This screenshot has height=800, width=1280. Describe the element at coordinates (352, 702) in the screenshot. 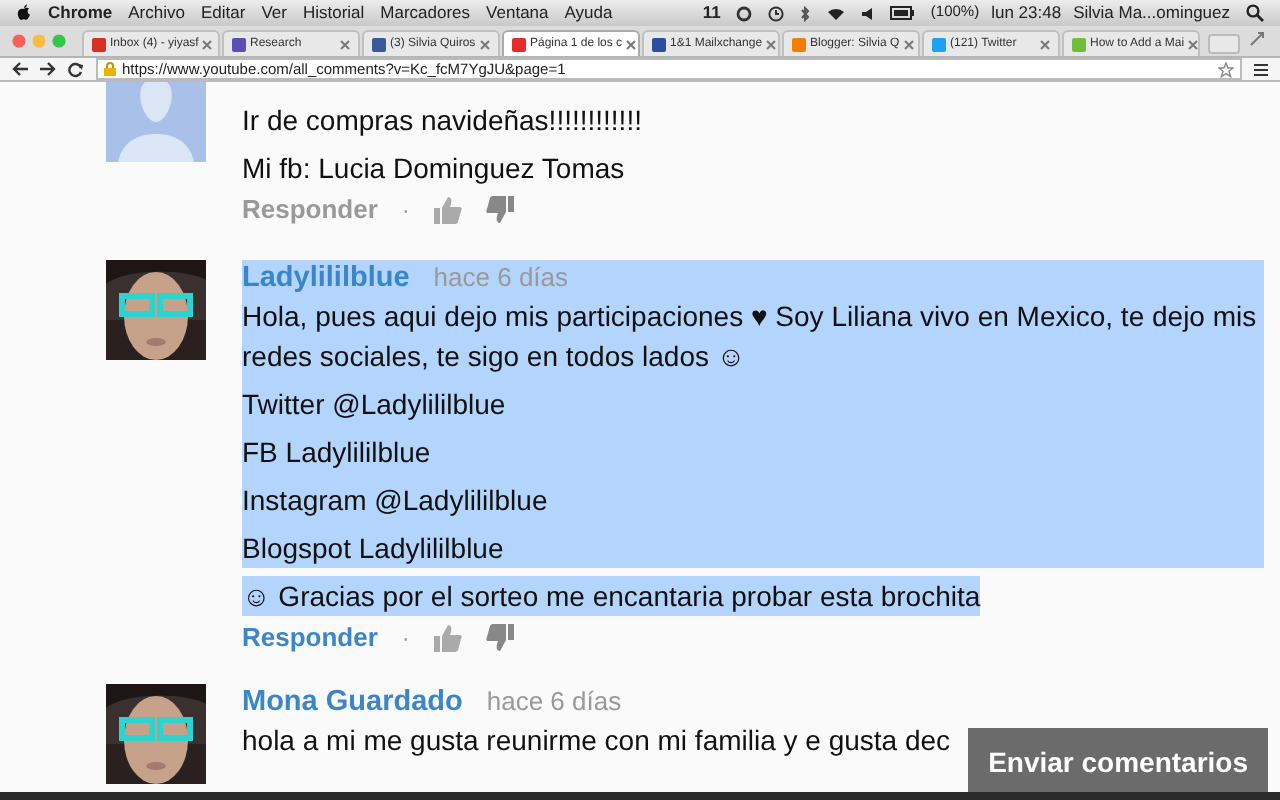

I see `comment-author: Mona Guardado` at that location.